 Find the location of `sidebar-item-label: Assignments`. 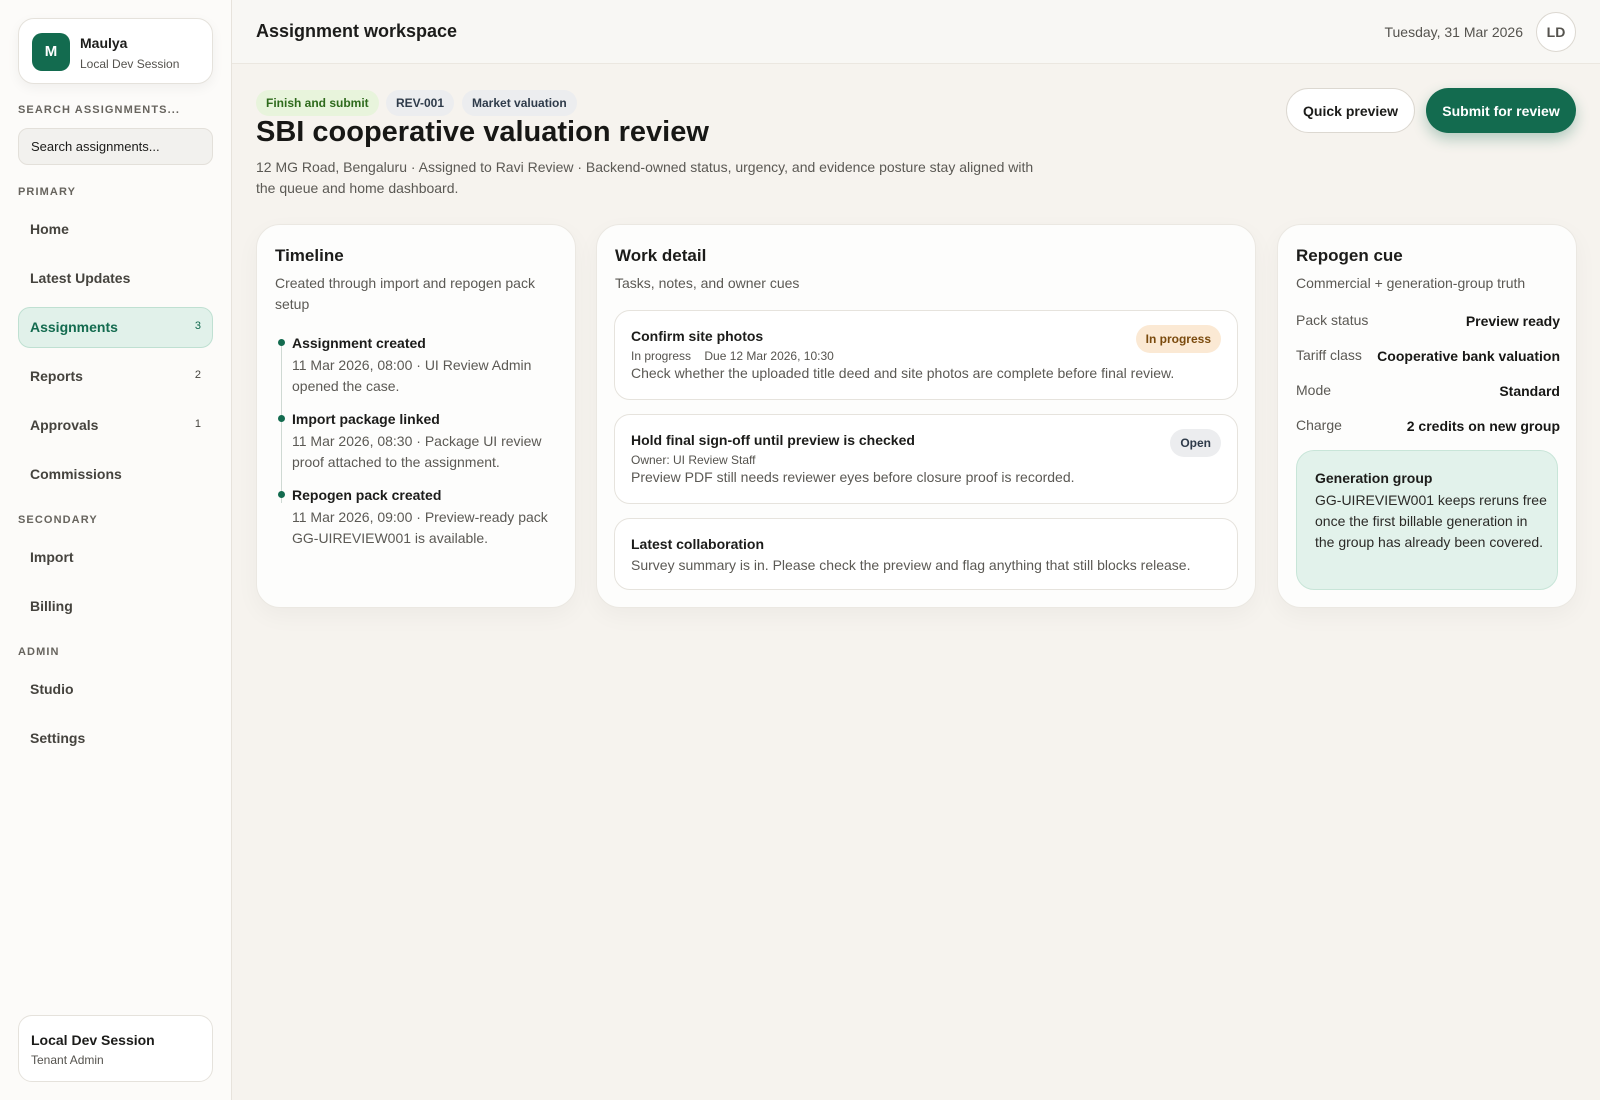

sidebar-item-label: Assignments is located at coordinates (74, 327).